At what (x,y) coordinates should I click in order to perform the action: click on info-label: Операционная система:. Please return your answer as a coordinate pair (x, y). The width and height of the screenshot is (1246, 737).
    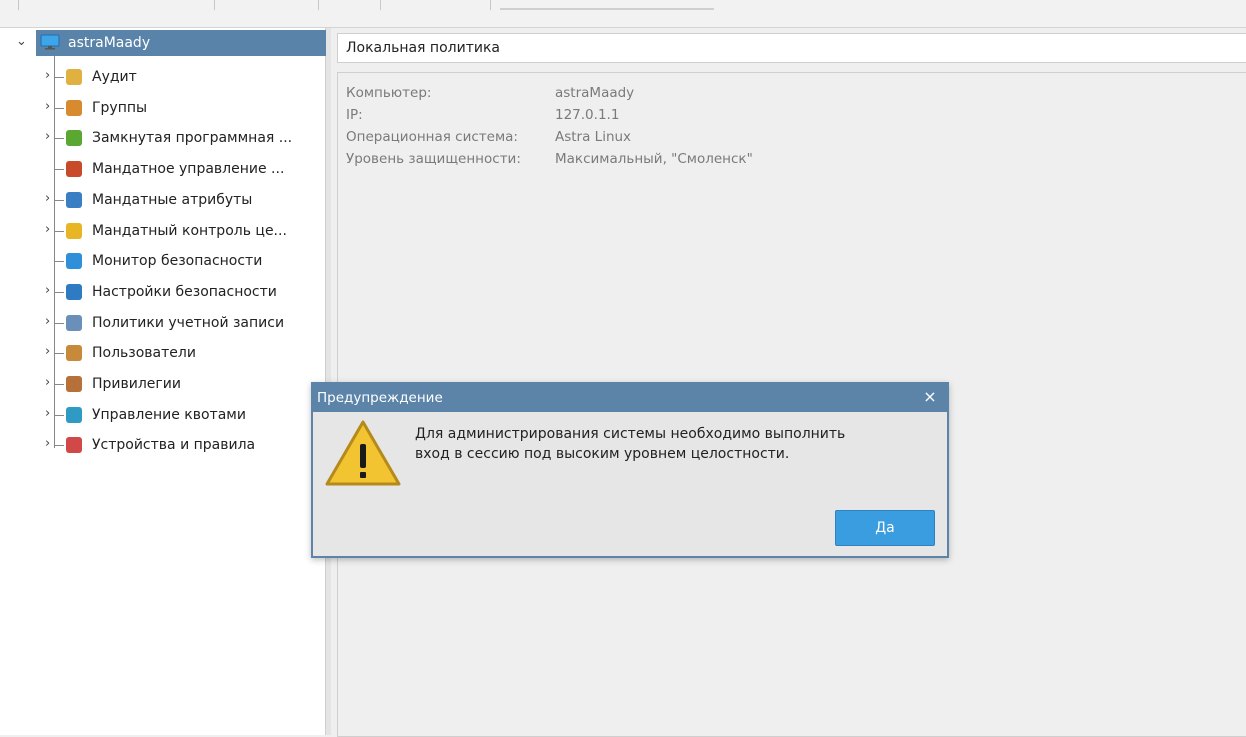
    Looking at the image, I should click on (432, 137).